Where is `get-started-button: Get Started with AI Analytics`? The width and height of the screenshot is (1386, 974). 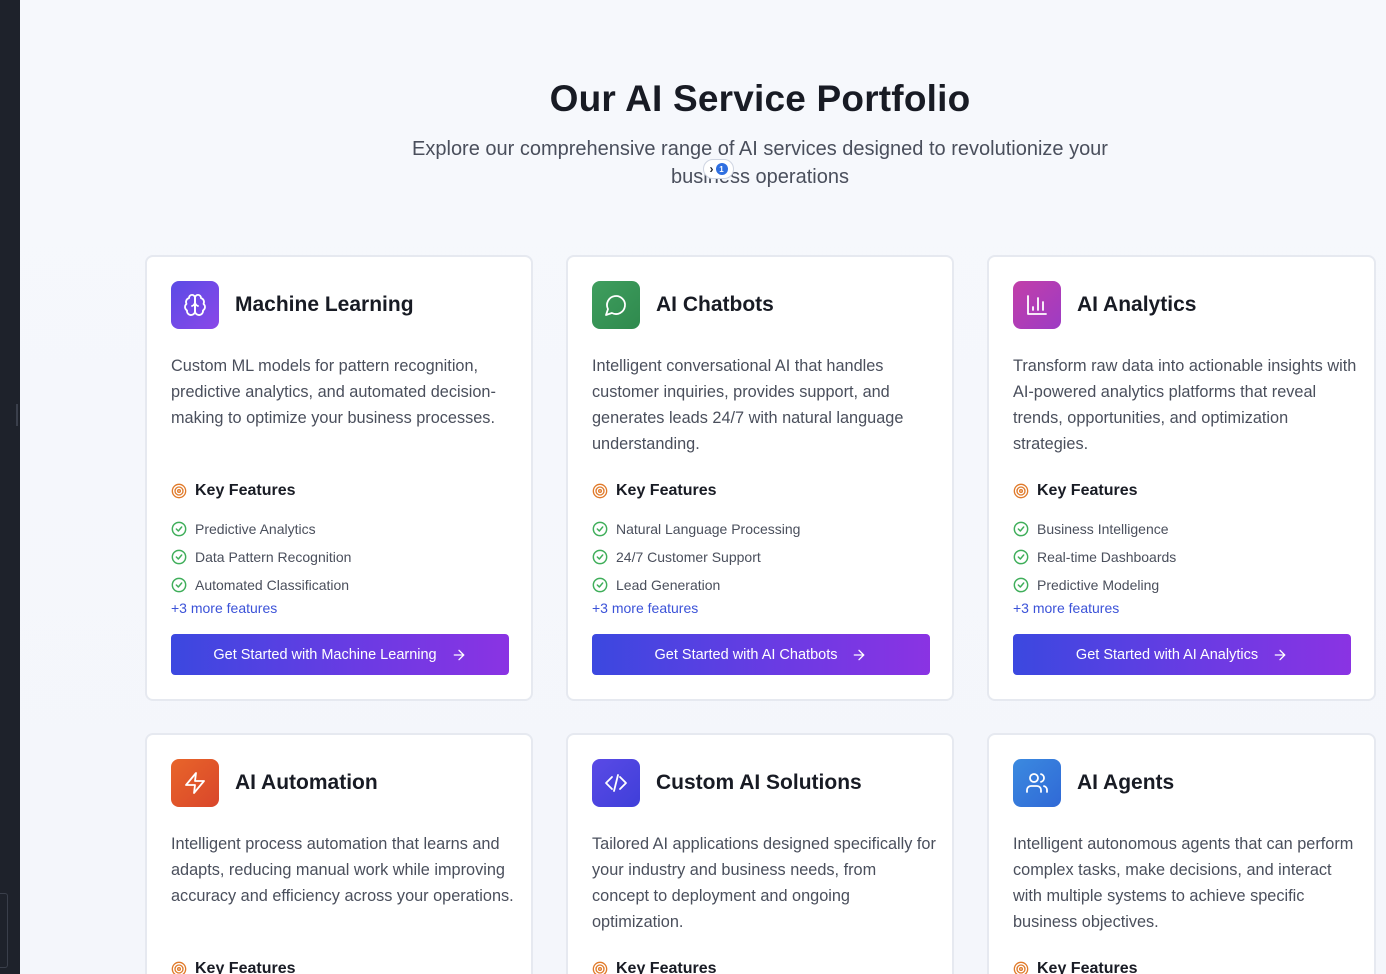
get-started-button: Get Started with AI Analytics is located at coordinates (1182, 654).